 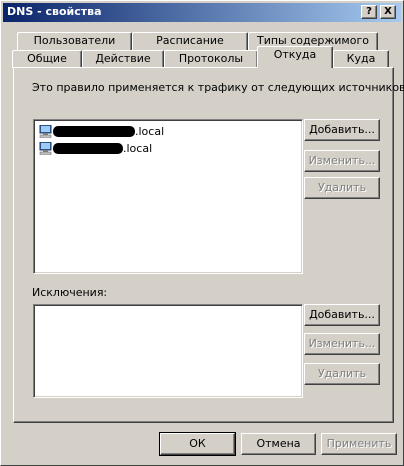 I want to click on title-bar: DNS - свойства ? X, so click(x=202, y=12).